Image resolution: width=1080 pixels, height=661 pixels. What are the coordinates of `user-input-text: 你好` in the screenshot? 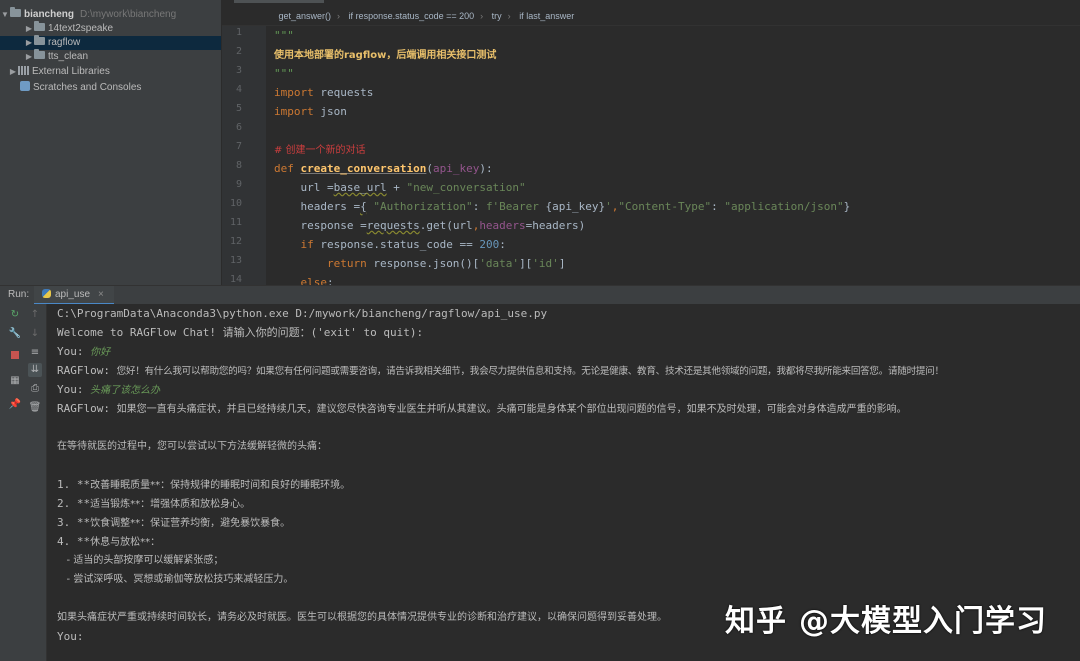 It's located at (100, 352).